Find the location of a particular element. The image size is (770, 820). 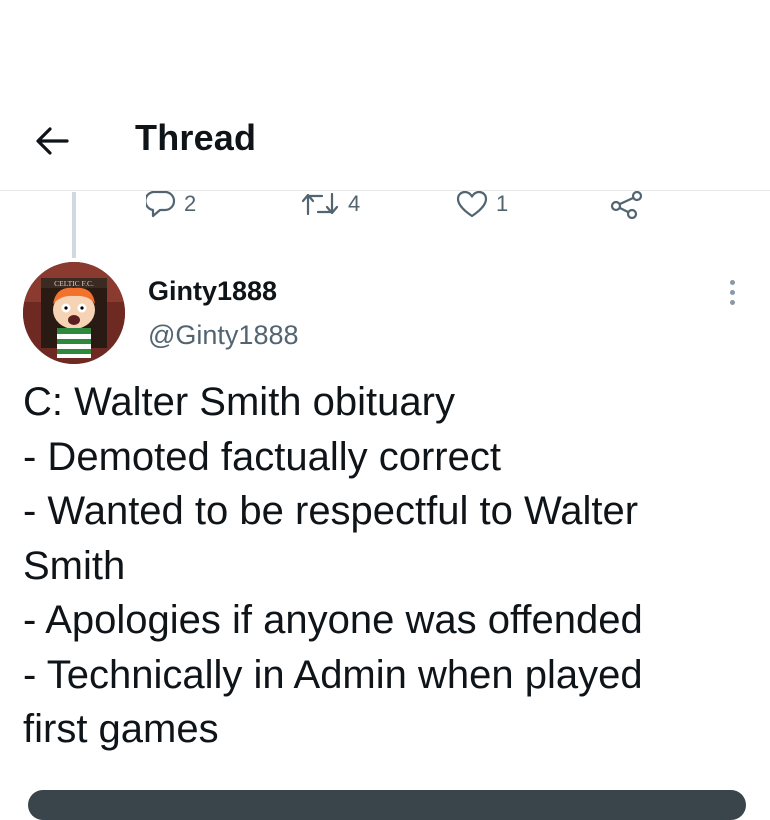

page-title: Thread is located at coordinates (196, 137).